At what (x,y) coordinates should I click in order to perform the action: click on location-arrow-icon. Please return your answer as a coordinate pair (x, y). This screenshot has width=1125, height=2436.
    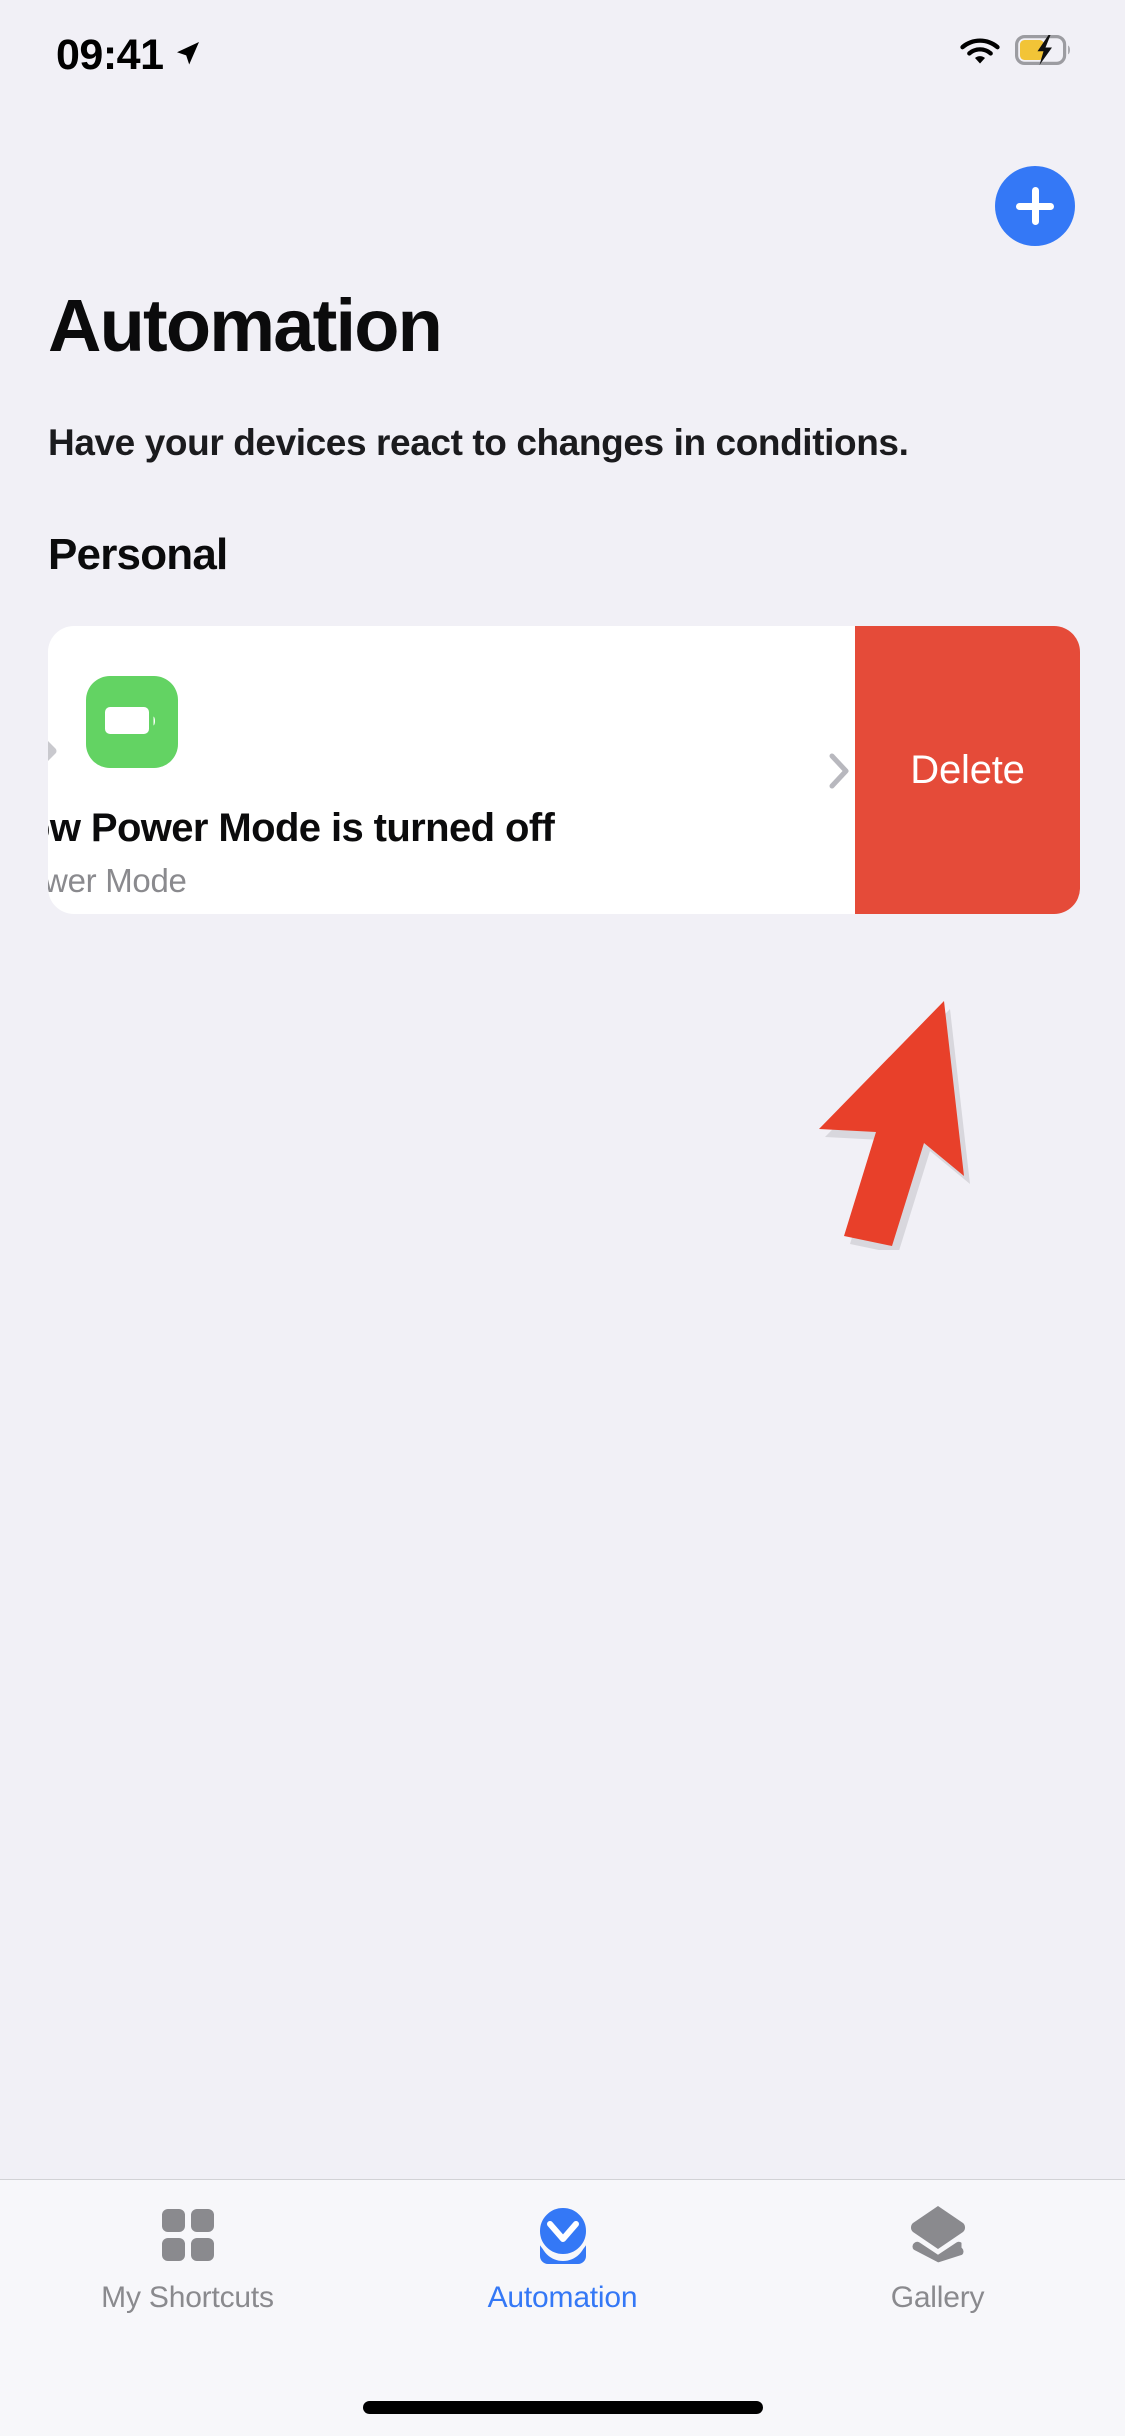
    Looking at the image, I should click on (188, 55).